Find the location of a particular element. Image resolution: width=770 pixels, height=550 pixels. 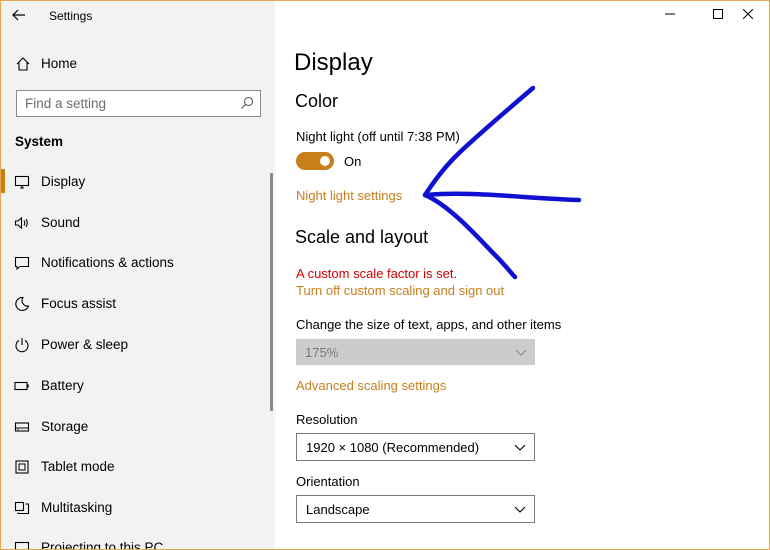

power-icon is located at coordinates (22, 345).